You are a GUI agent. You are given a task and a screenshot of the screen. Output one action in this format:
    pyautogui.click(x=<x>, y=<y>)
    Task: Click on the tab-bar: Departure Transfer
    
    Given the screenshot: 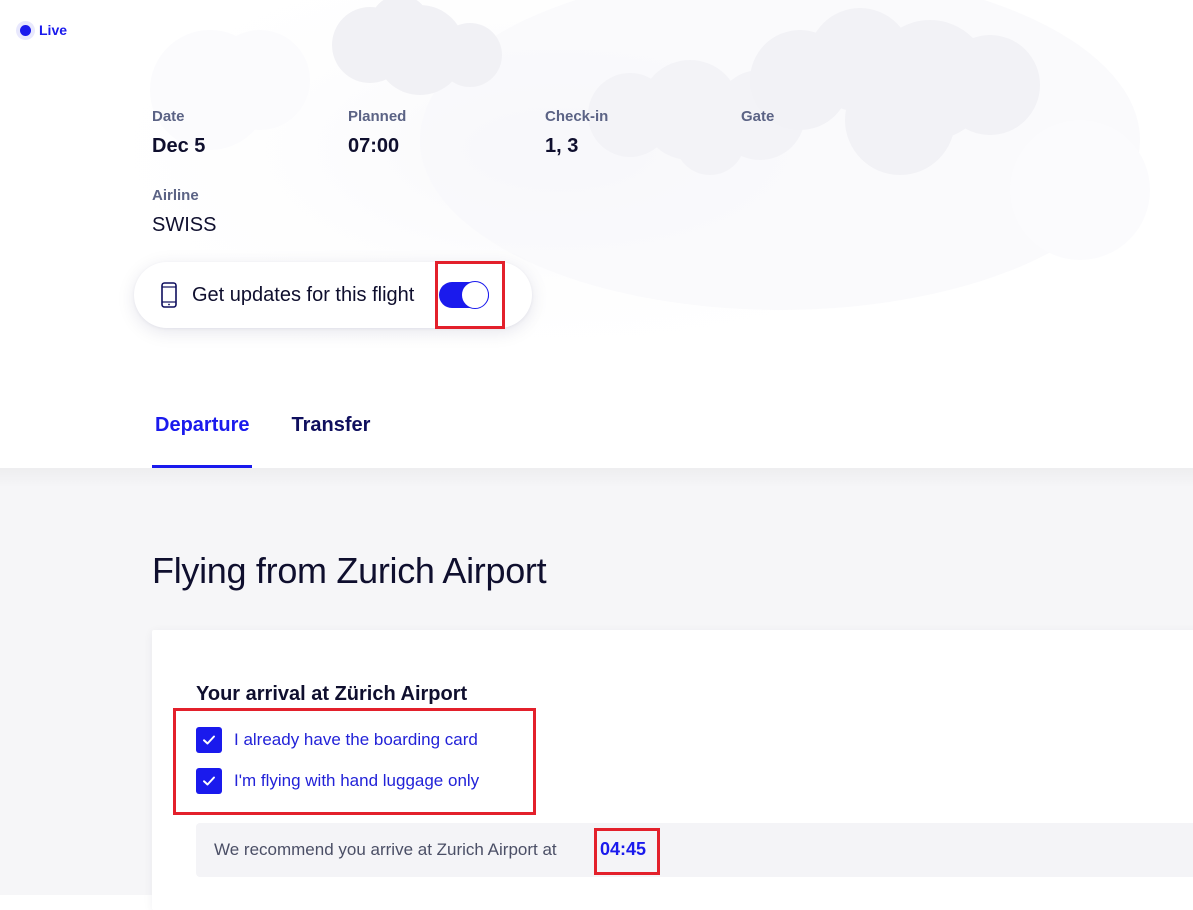 What is the action you would take?
    pyautogui.click(x=280, y=436)
    